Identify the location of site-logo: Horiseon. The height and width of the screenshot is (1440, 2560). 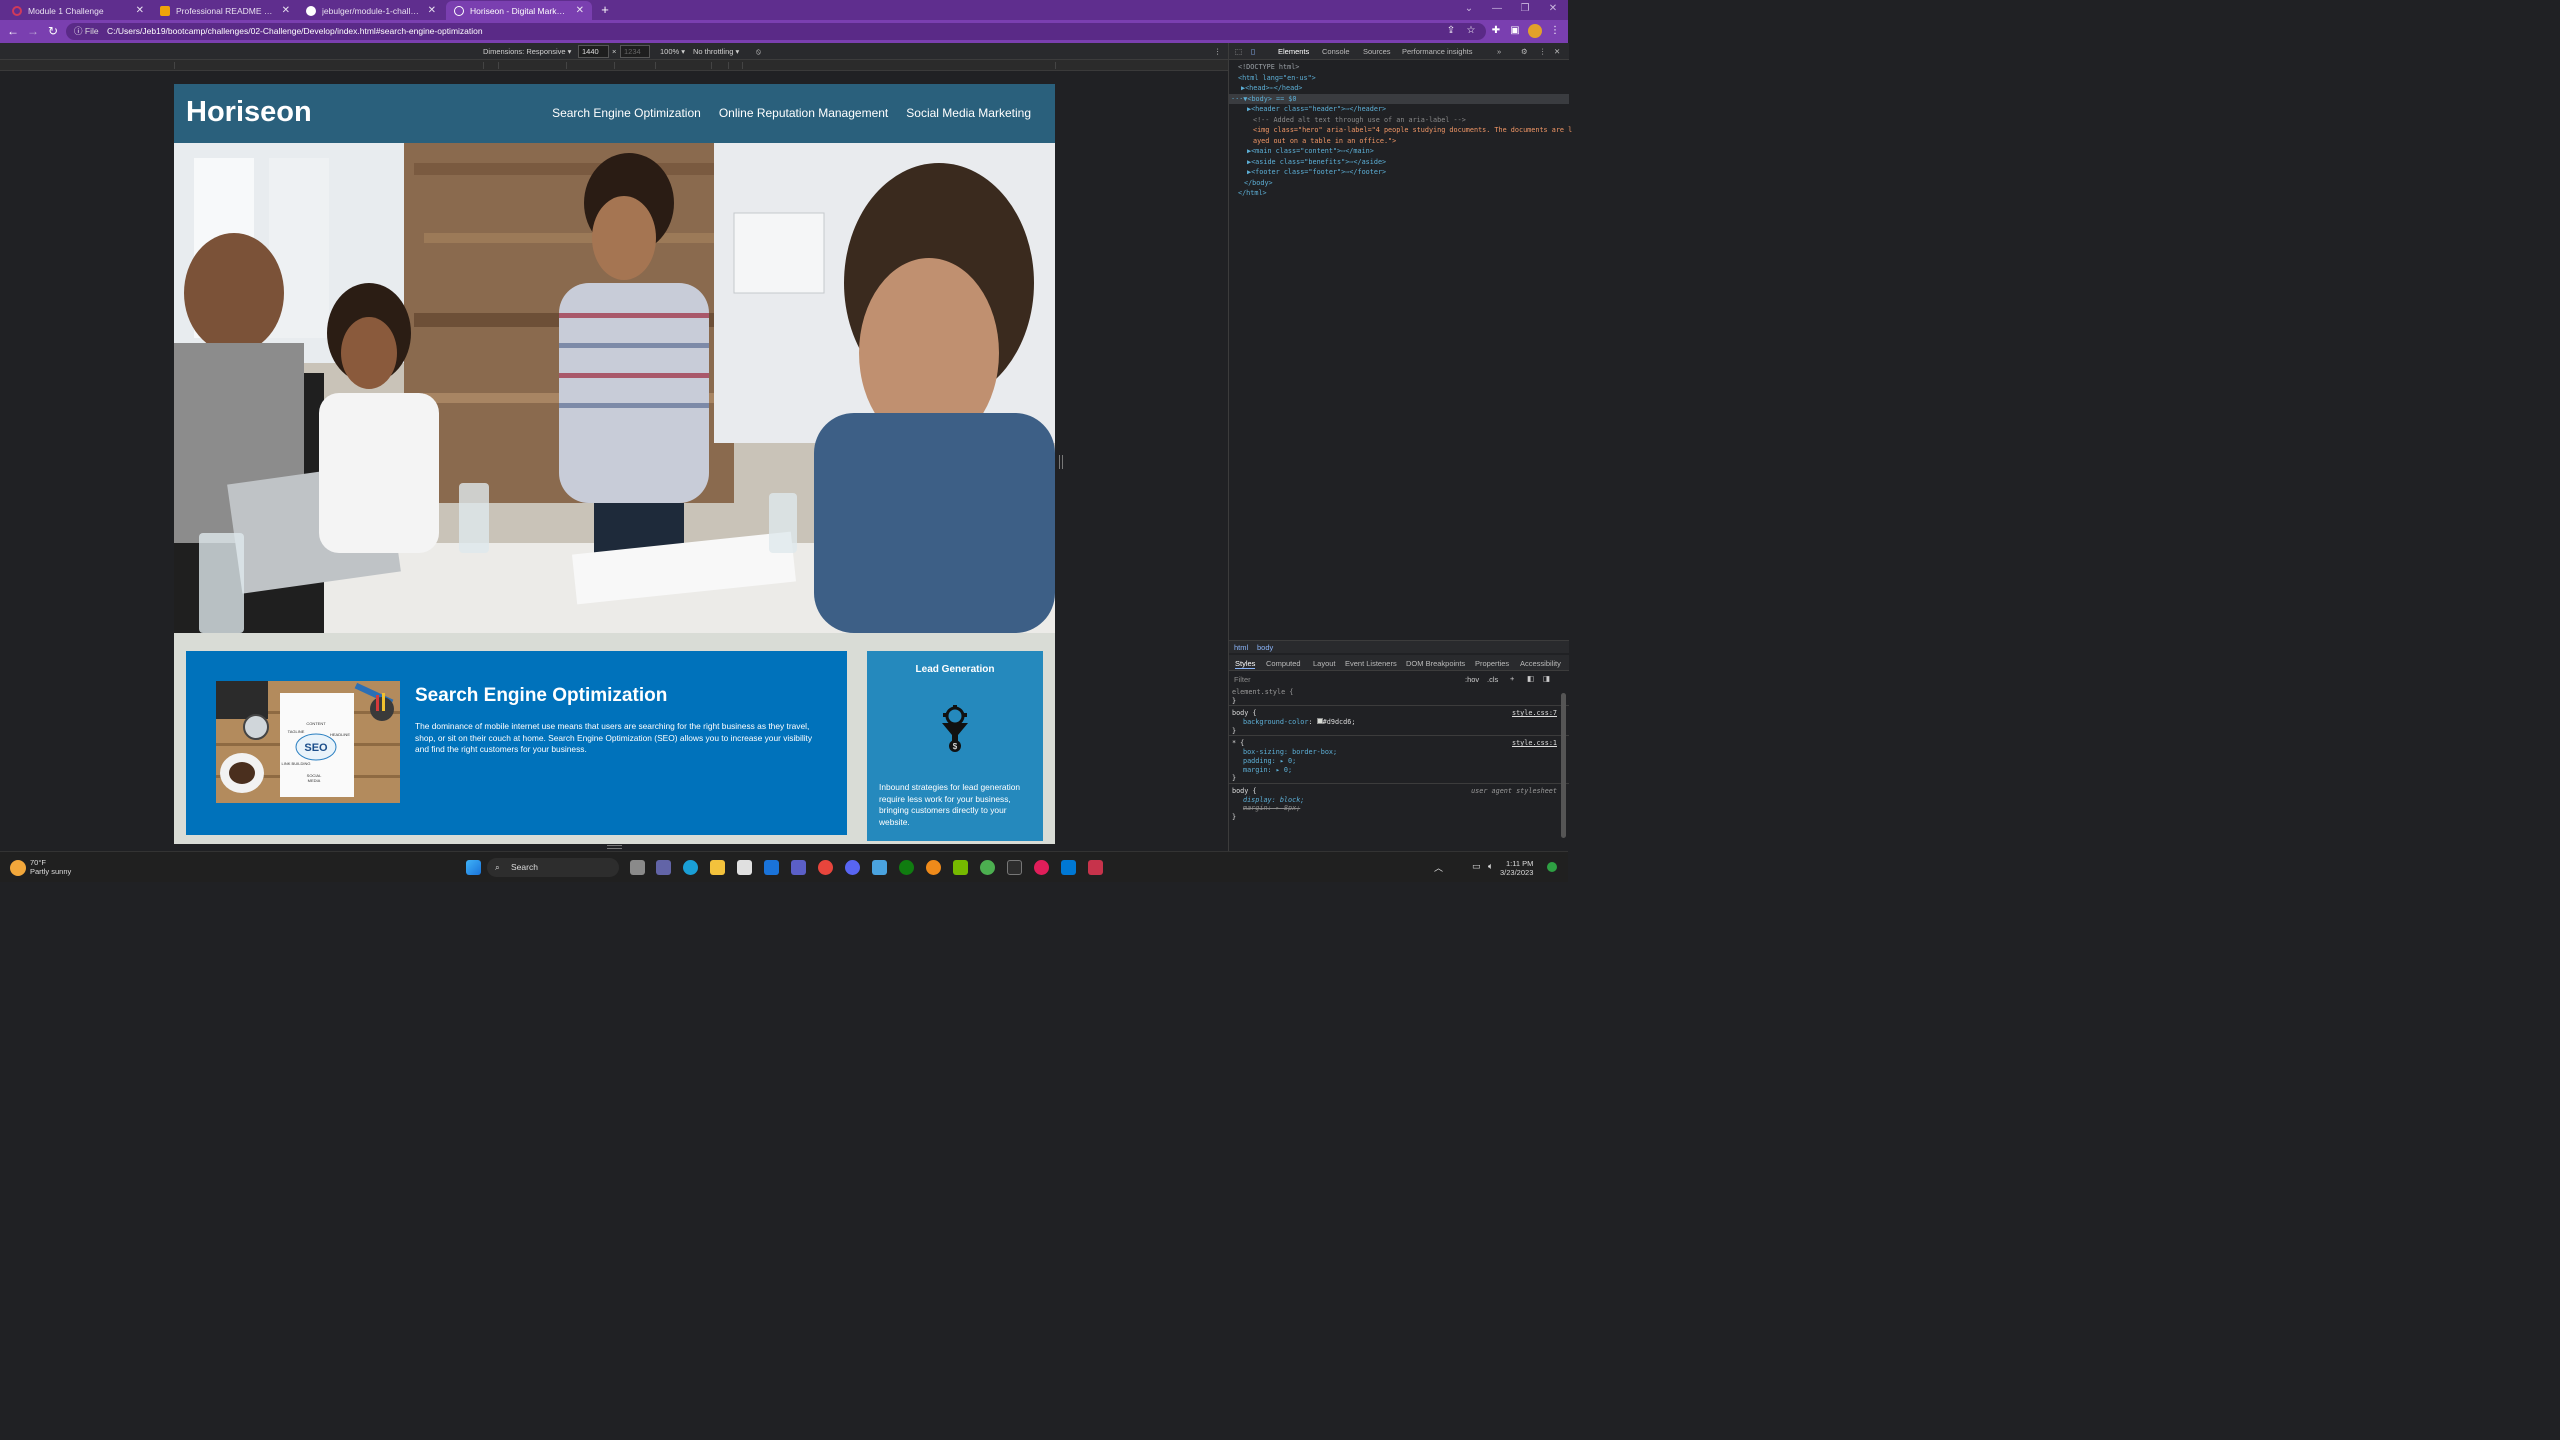
(249, 112).